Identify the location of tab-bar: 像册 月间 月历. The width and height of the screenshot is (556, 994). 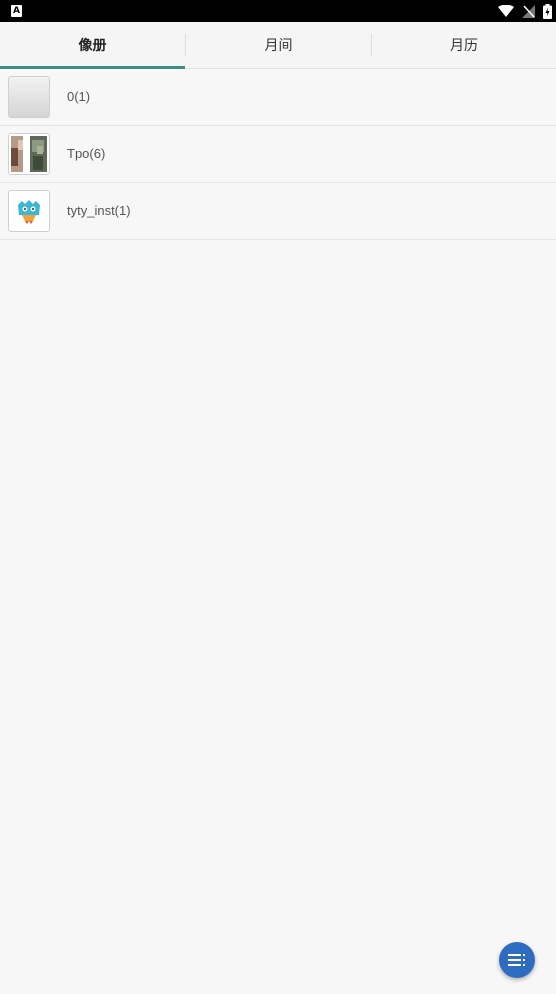
(278, 45).